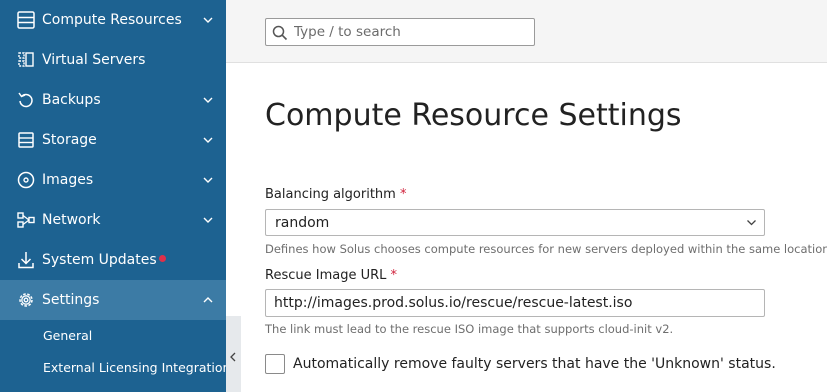 The image size is (827, 392). I want to click on sidebar-item-label: Network, so click(71, 220).